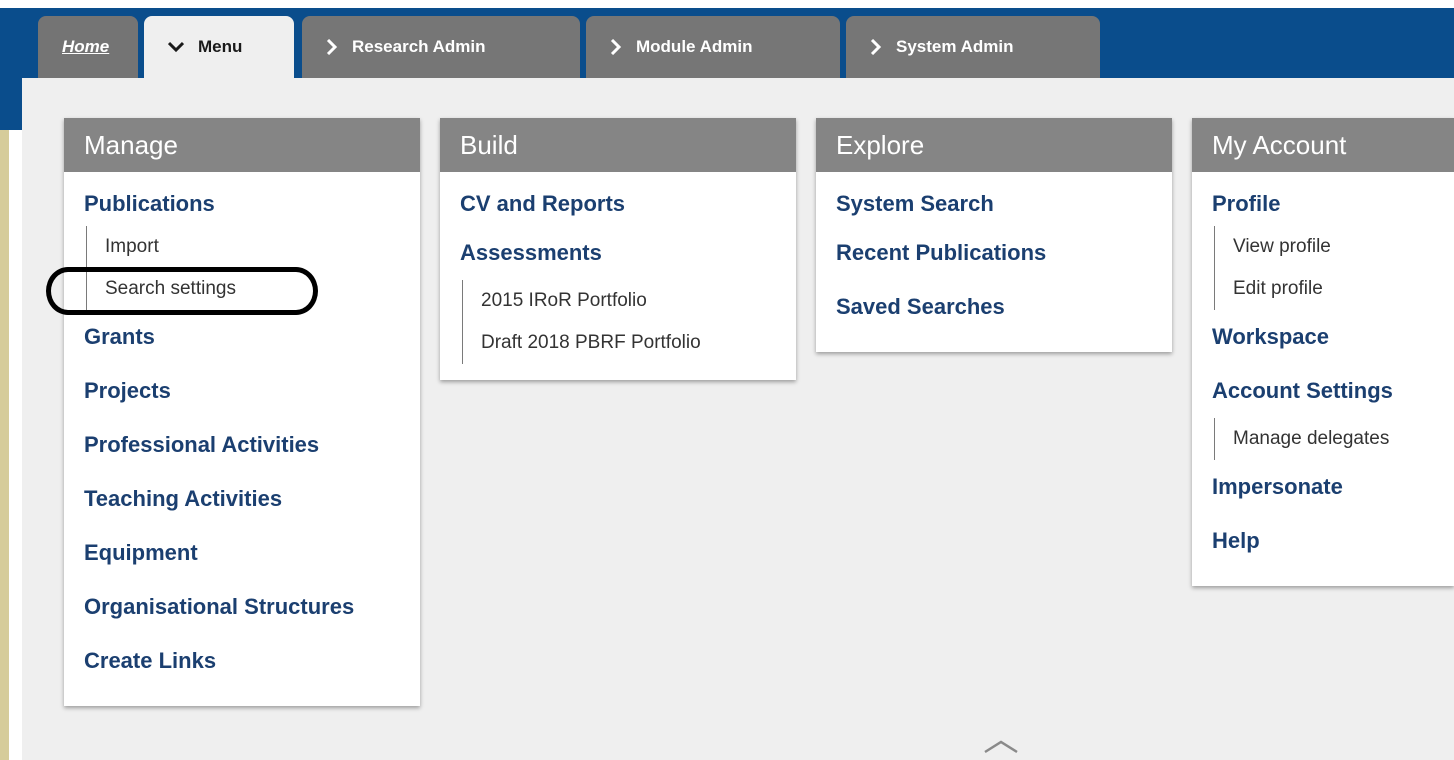 The width and height of the screenshot is (1454, 760). Describe the element at coordinates (1333, 439) in the screenshot. I see `menu-item-manage-delegates: Manage delegates` at that location.